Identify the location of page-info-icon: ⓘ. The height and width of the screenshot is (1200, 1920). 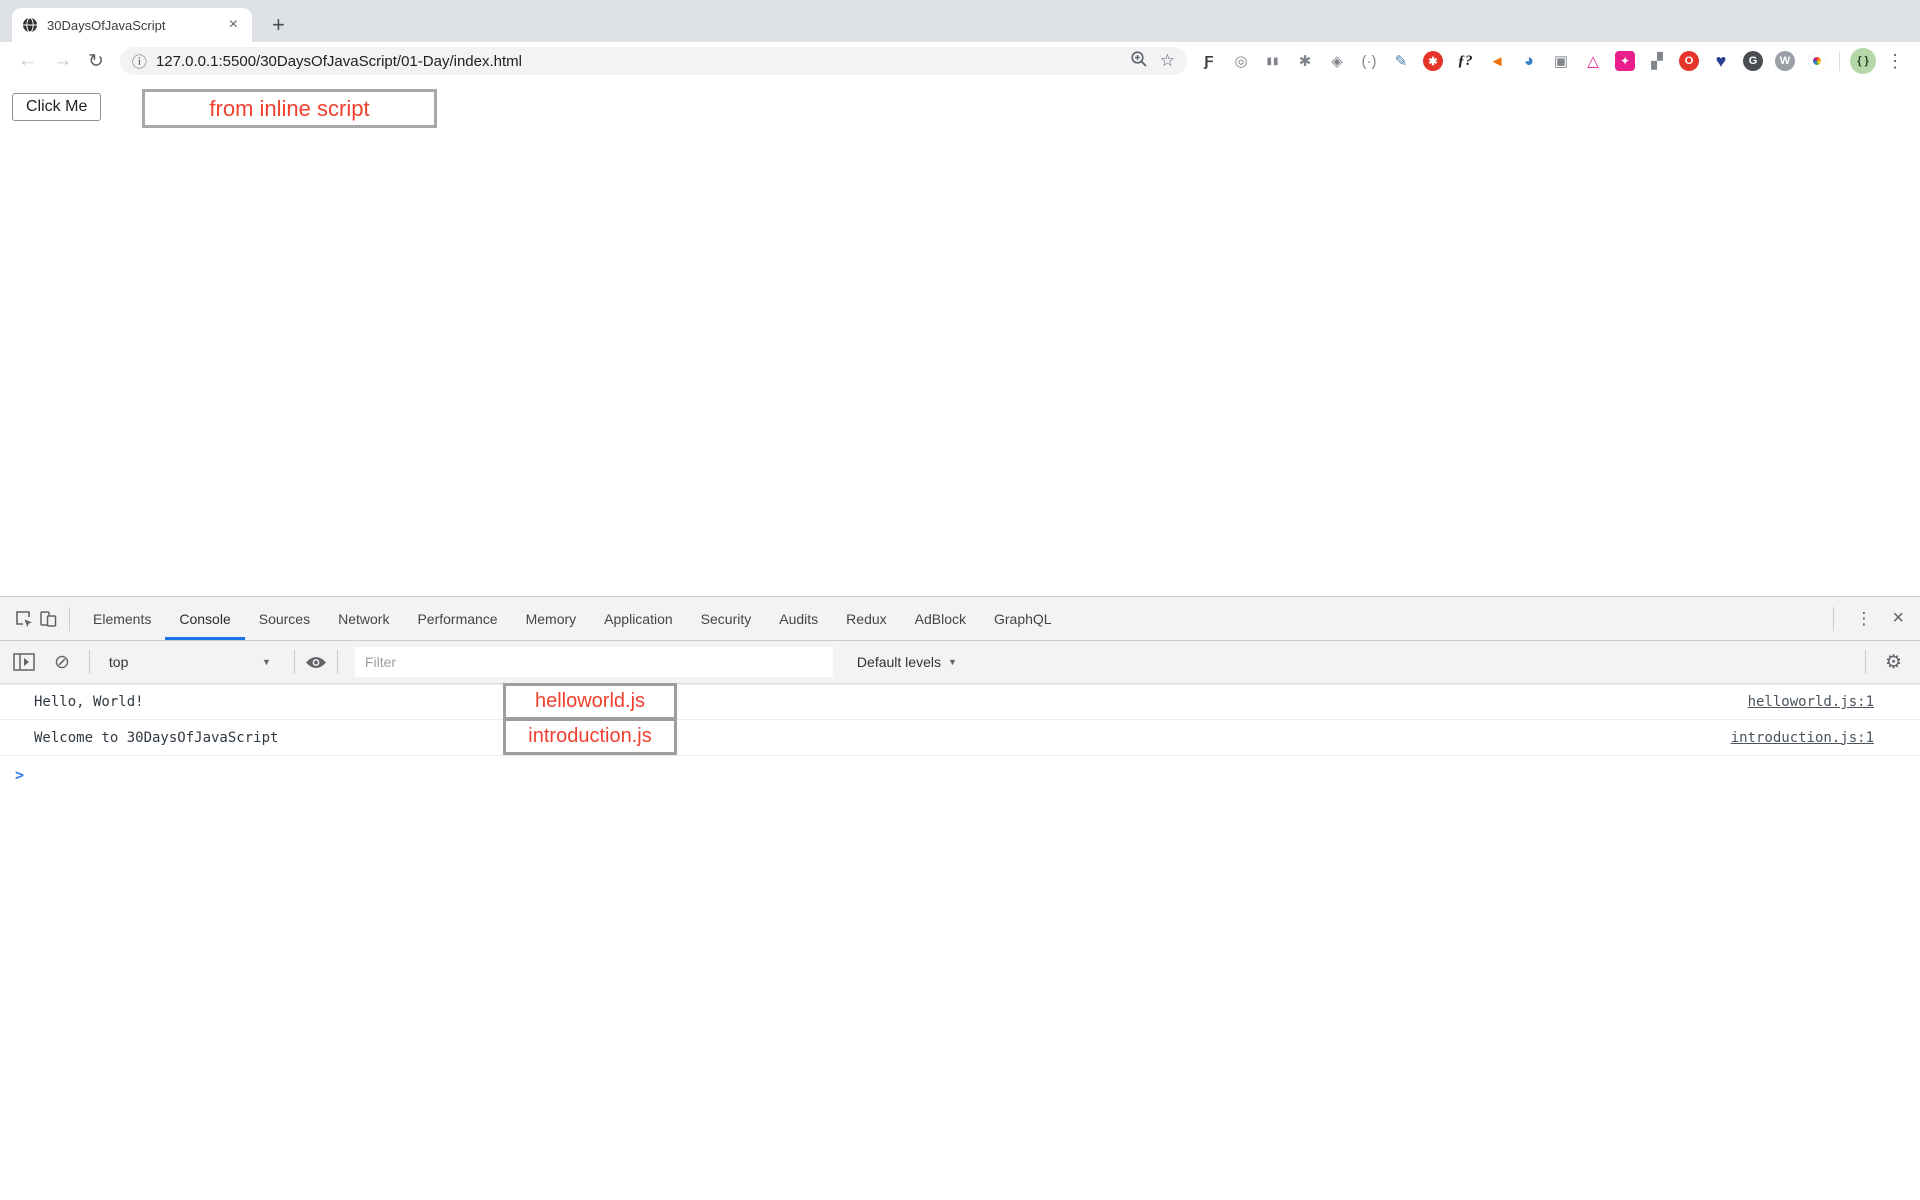
(139, 61).